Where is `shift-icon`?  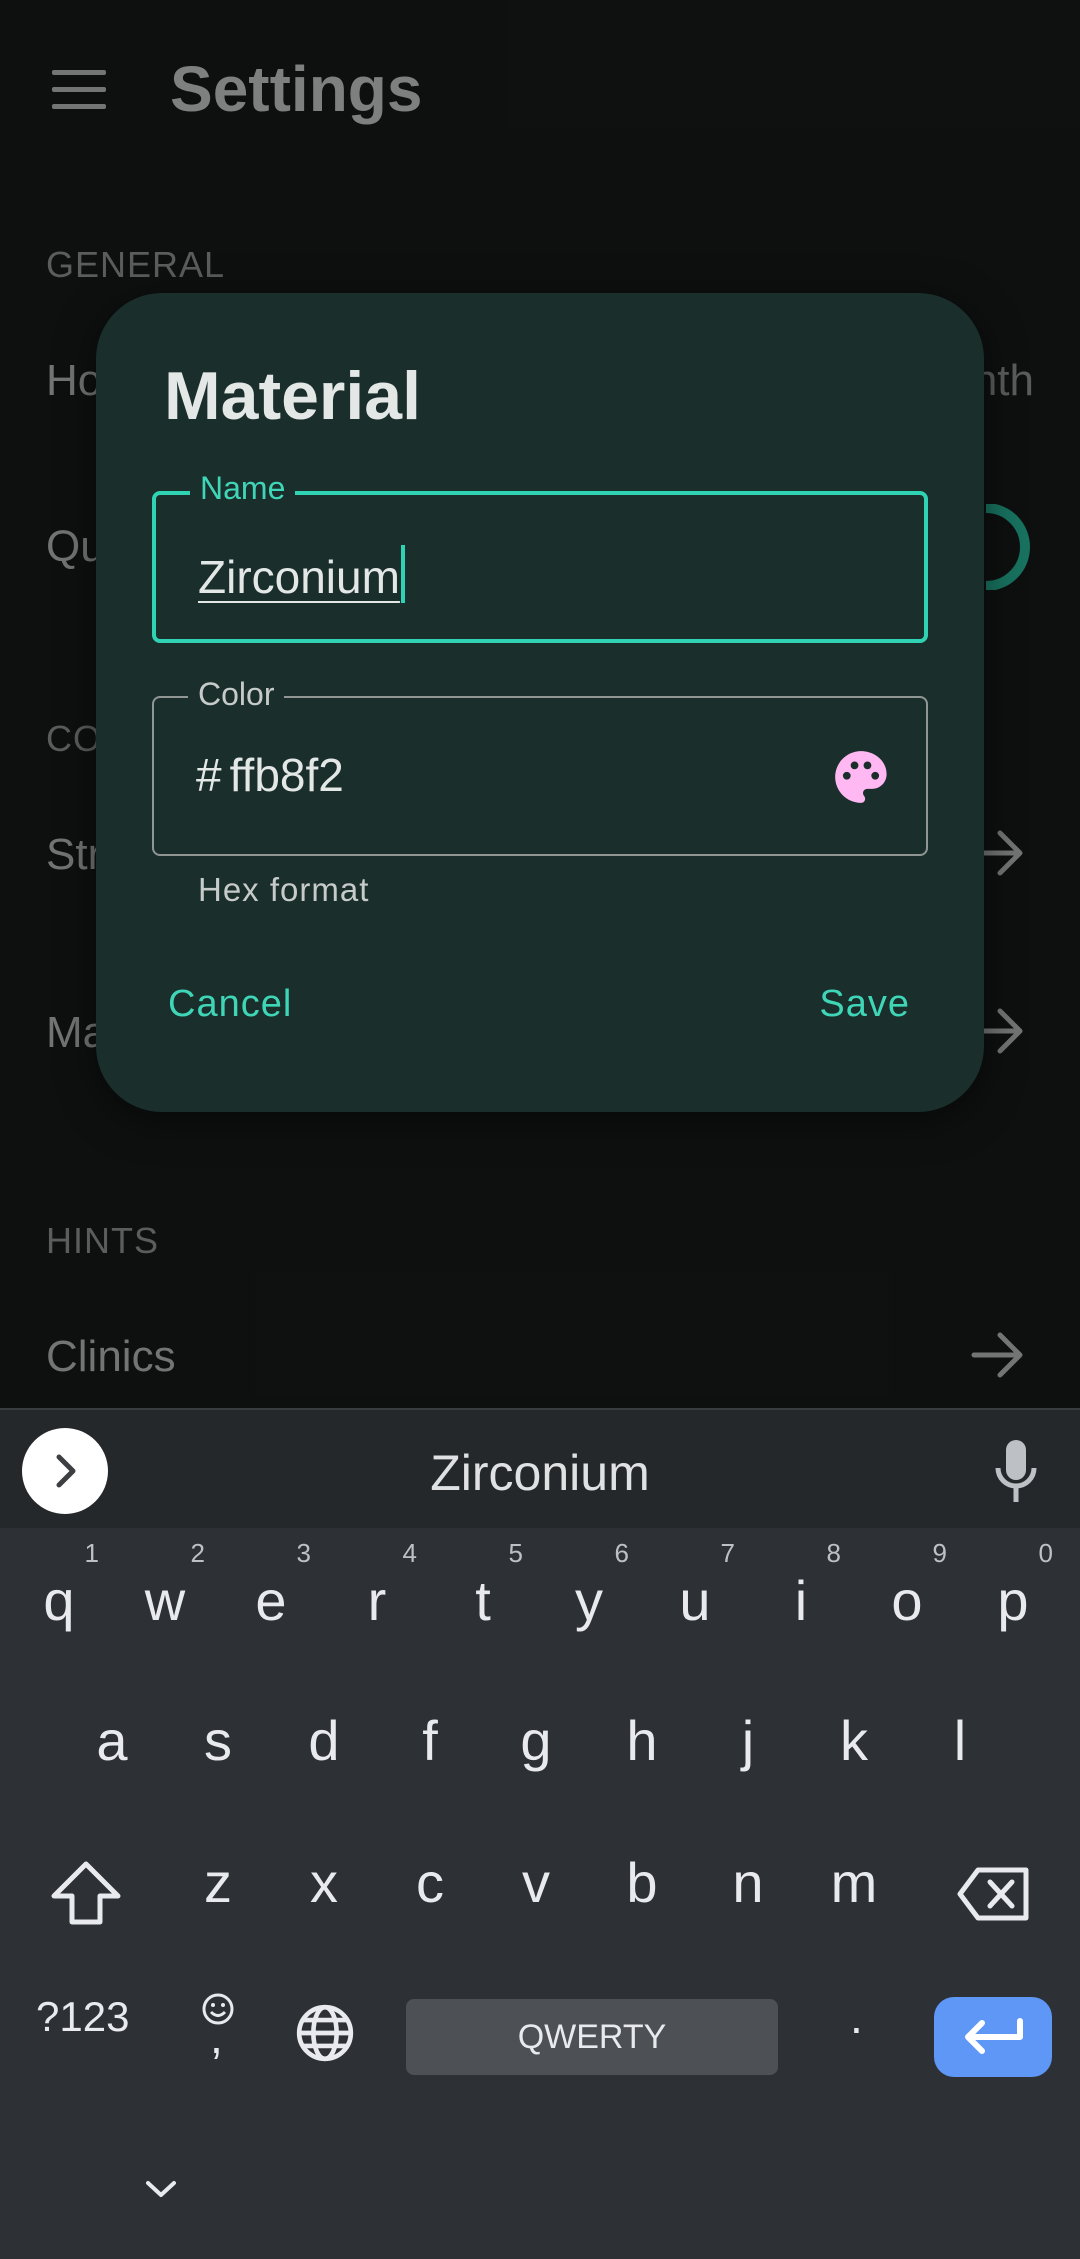
shift-icon is located at coordinates (86, 1893).